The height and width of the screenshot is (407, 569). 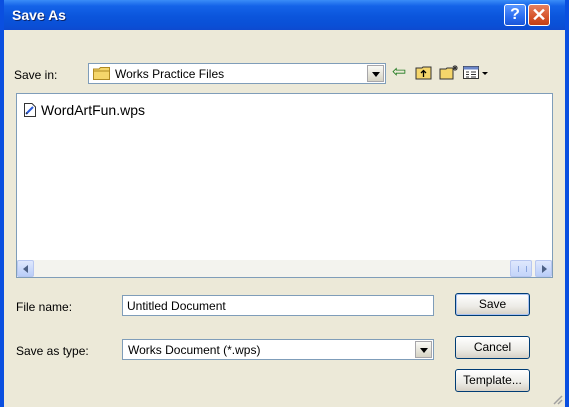 What do you see at coordinates (492, 304) in the screenshot?
I see `save-button: Save` at bounding box center [492, 304].